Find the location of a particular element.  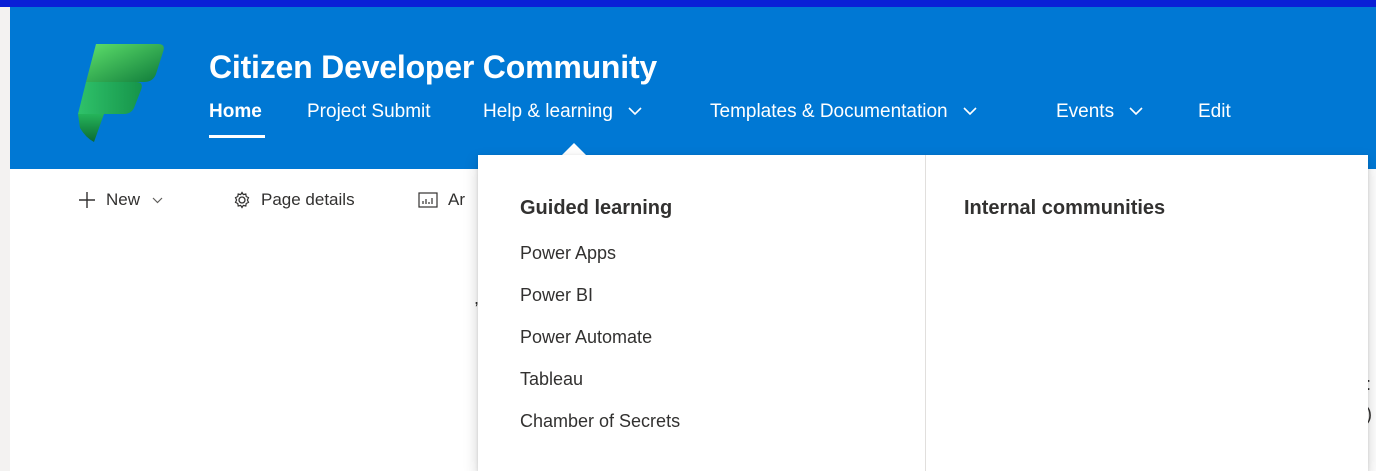

page-details-label: Page details is located at coordinates (308, 199).